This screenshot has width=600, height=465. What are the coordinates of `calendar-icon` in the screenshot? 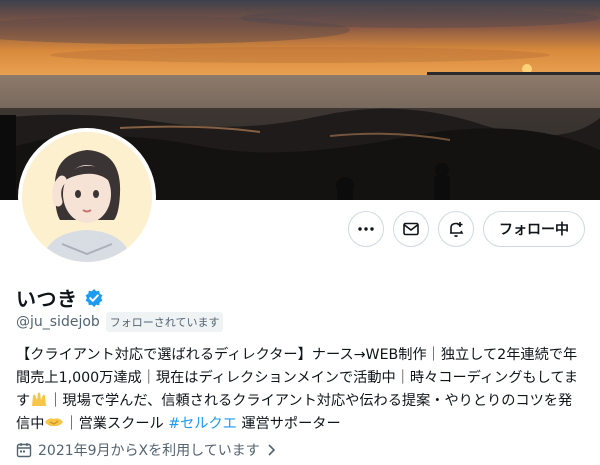 It's located at (24, 450).